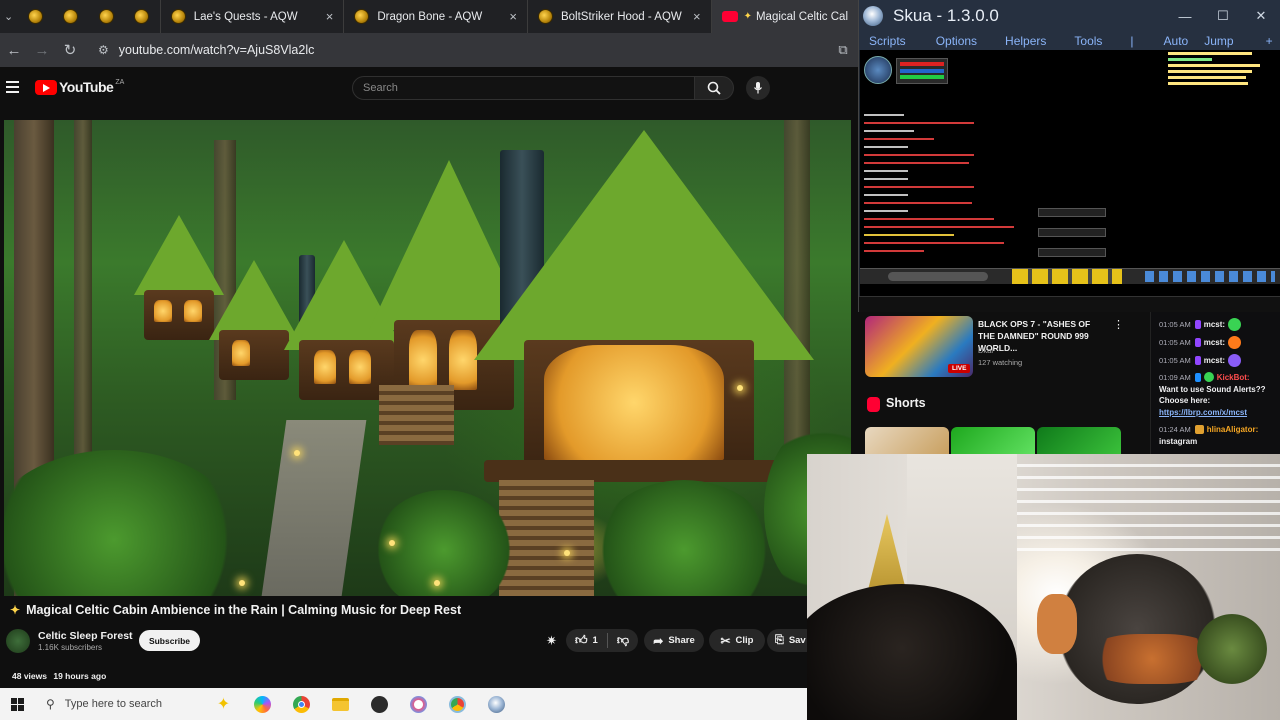  Describe the element at coordinates (418, 704) in the screenshot. I see `snipping-tool-icon` at that location.